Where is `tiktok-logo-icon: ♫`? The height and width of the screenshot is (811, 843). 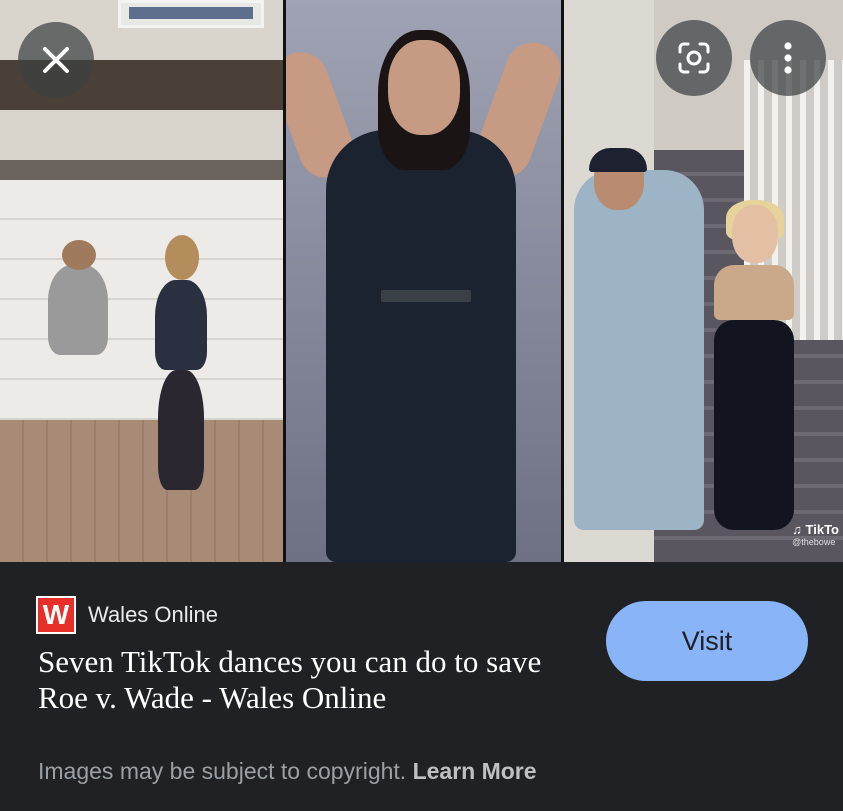
tiktok-logo-icon: ♫ is located at coordinates (797, 529).